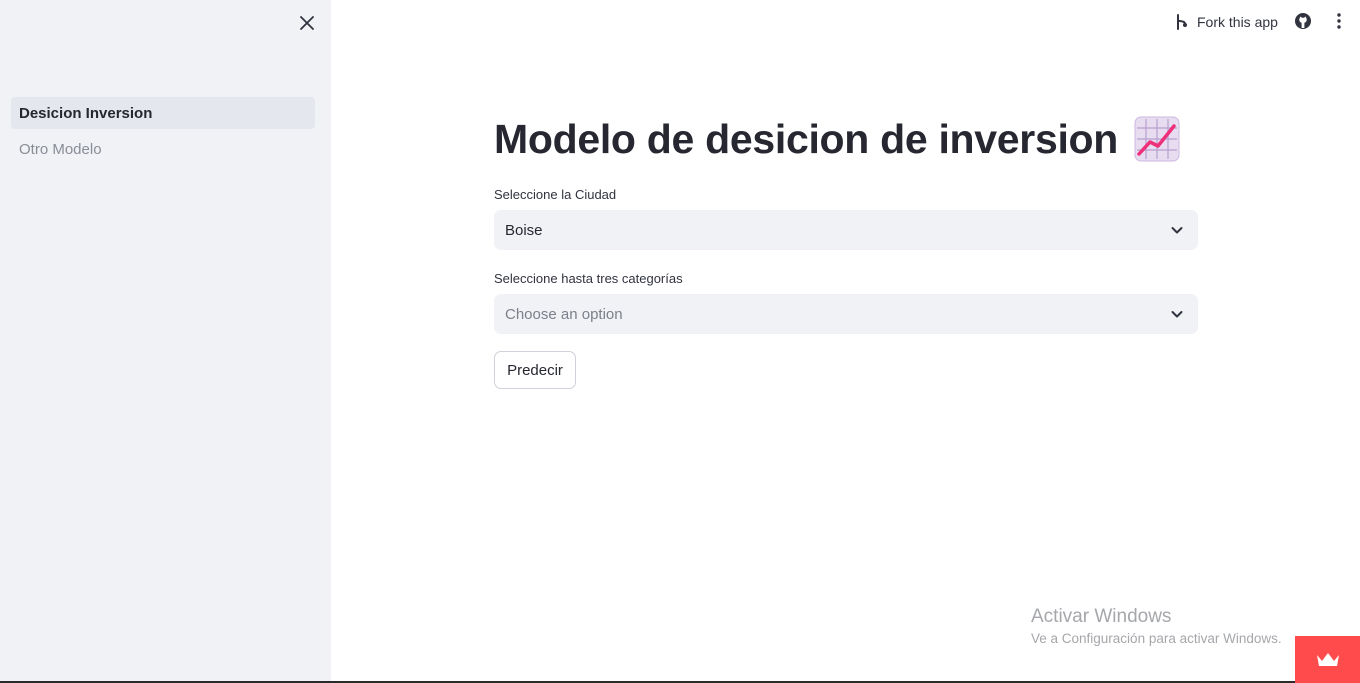  Describe the element at coordinates (1182, 22) in the screenshot. I see `fork-icon` at that location.